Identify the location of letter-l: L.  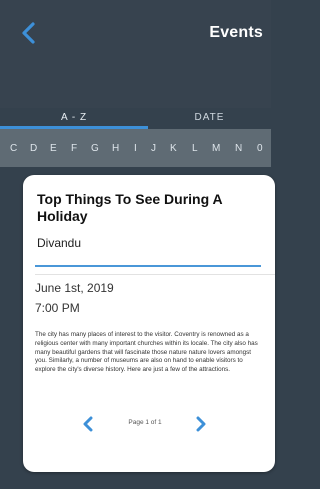
(195, 148).